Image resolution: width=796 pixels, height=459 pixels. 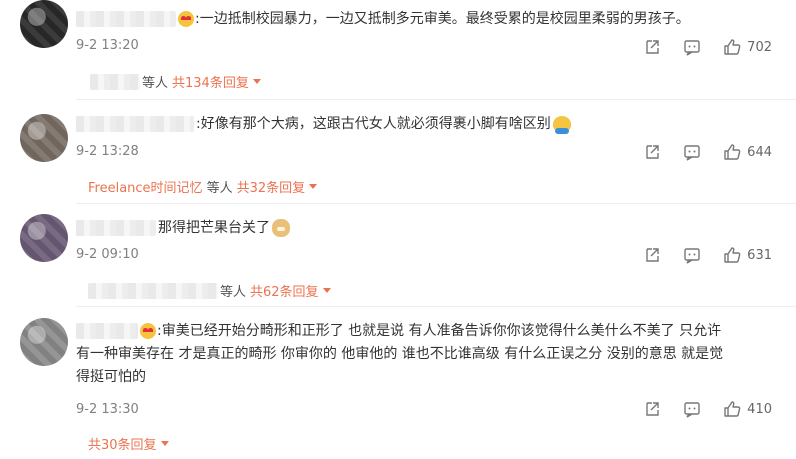 What do you see at coordinates (426, 124) in the screenshot?
I see `comment-text: :好像有那个大病，这跟古代女人就必须得裹小脚有啥区别` at bounding box center [426, 124].